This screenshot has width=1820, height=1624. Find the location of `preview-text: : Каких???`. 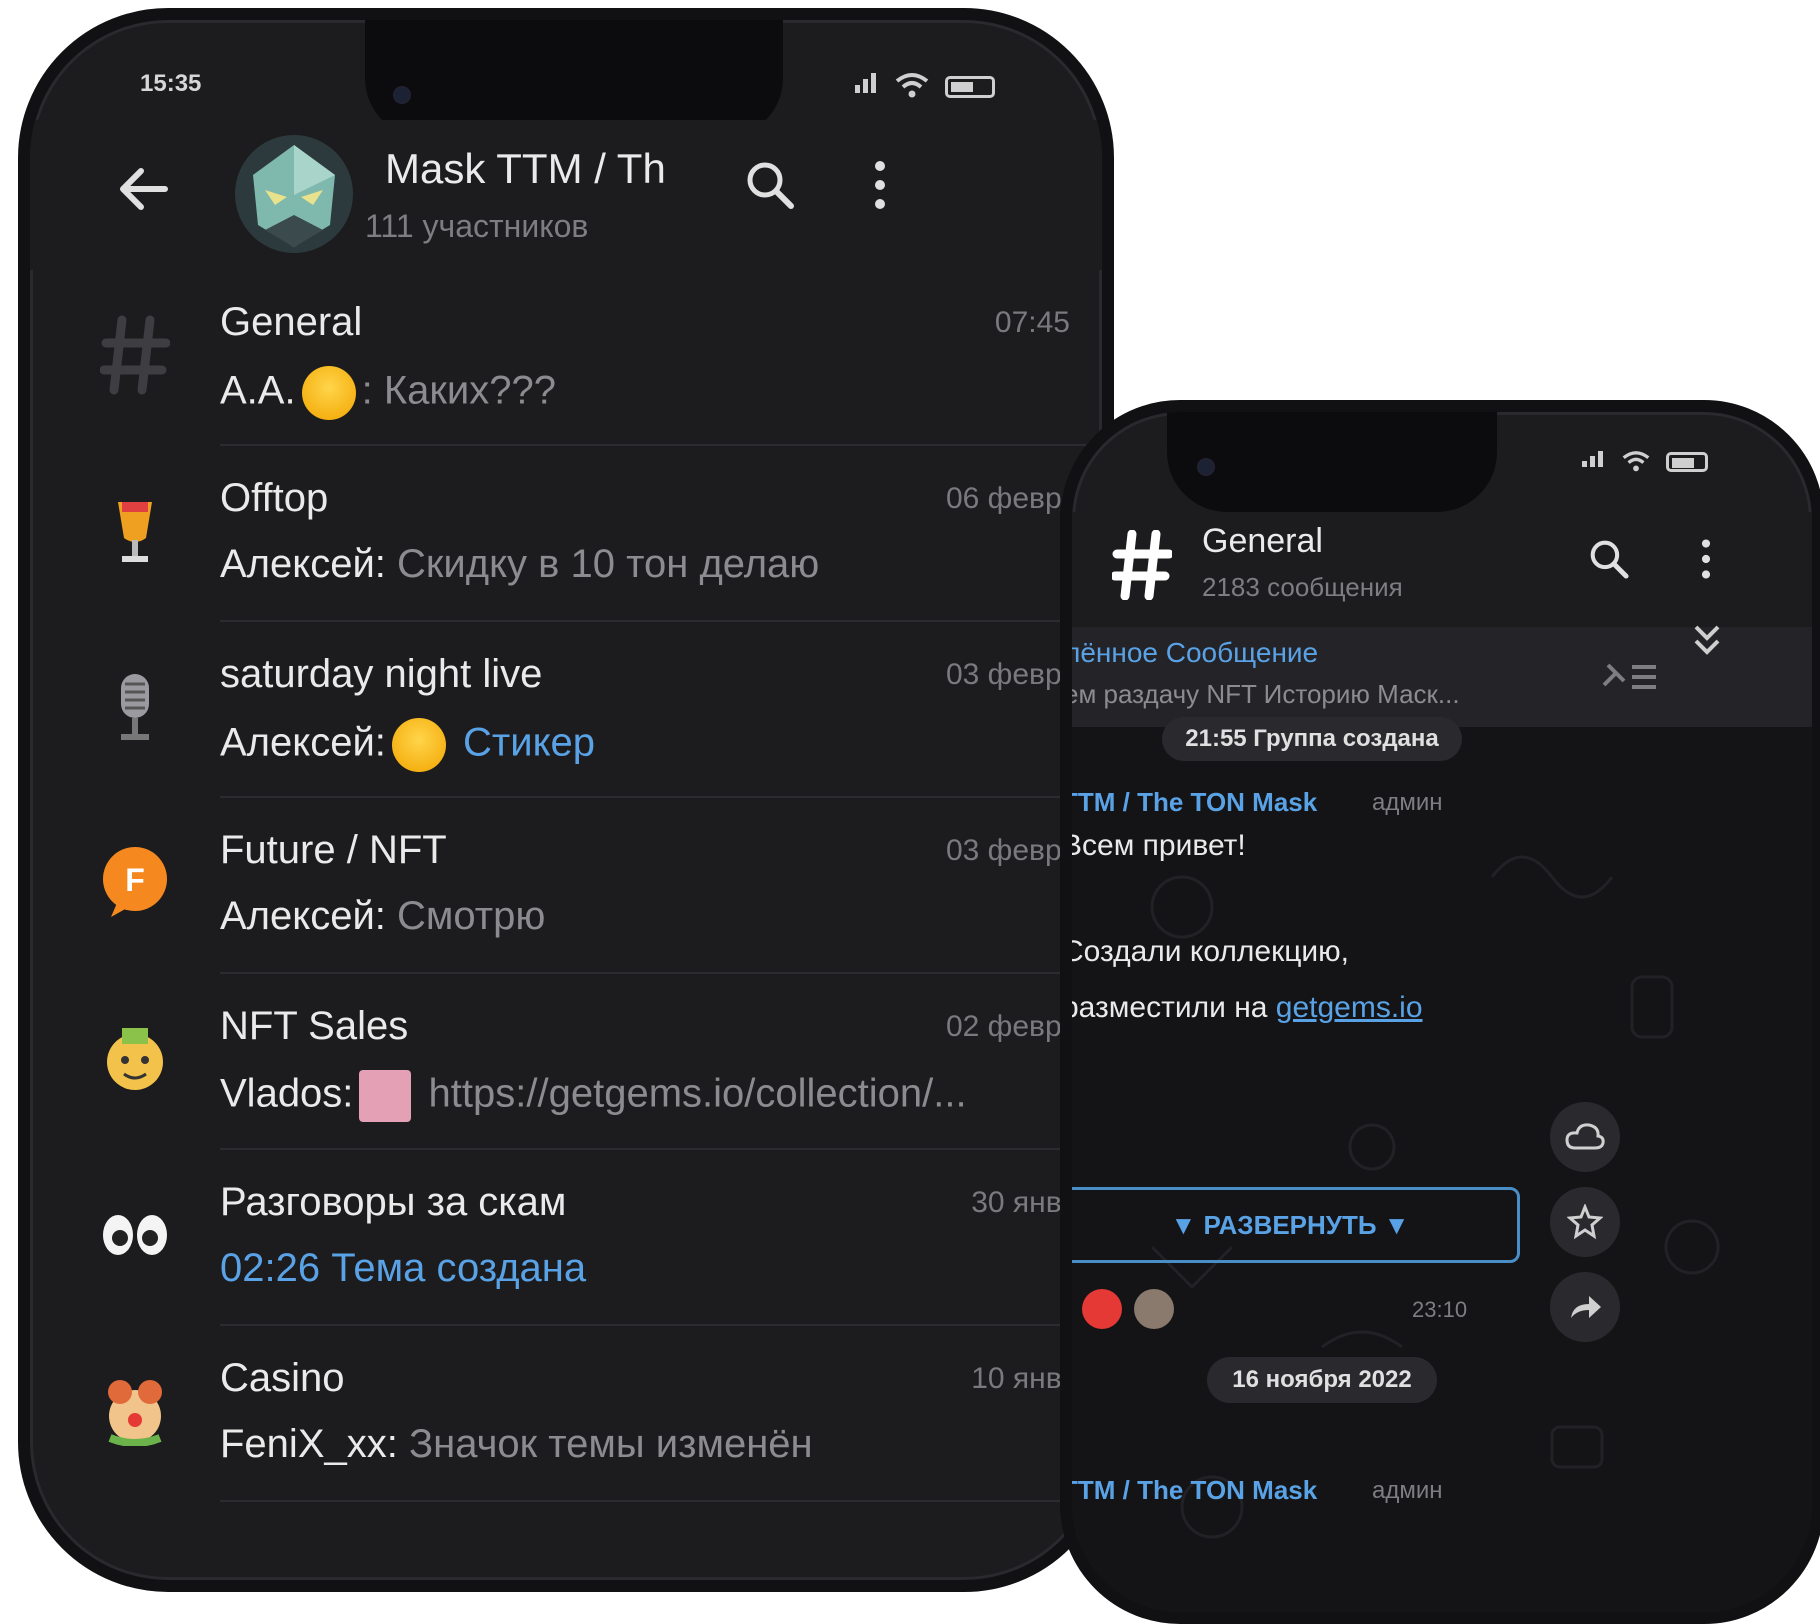

preview-text: : Каких??? is located at coordinates (458, 390).